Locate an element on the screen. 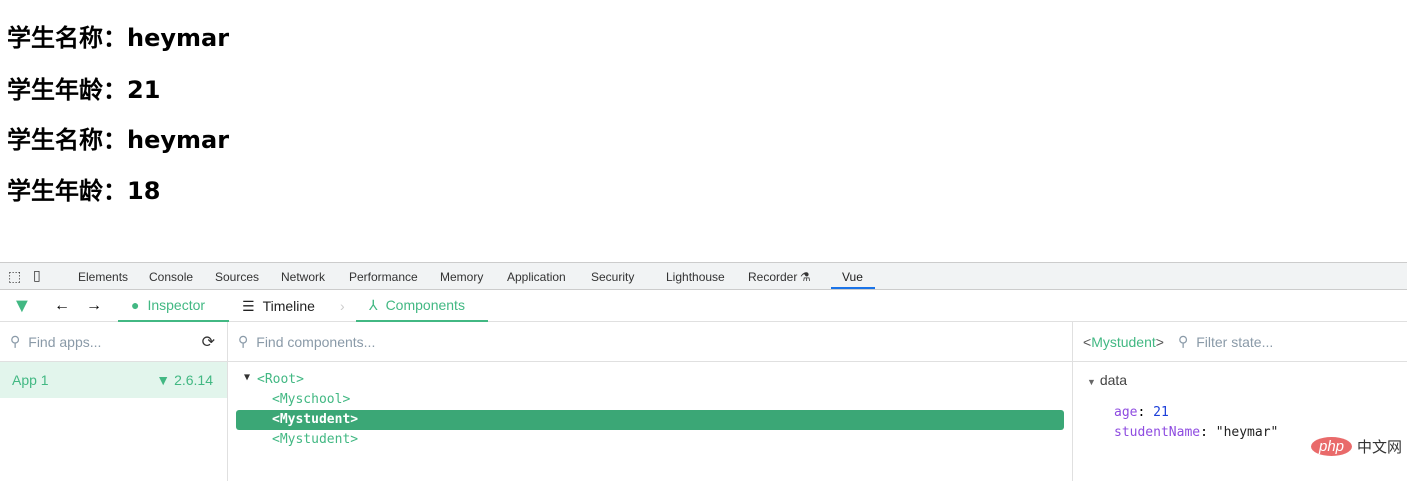  watermark-text: 中文网 is located at coordinates (1380, 447).